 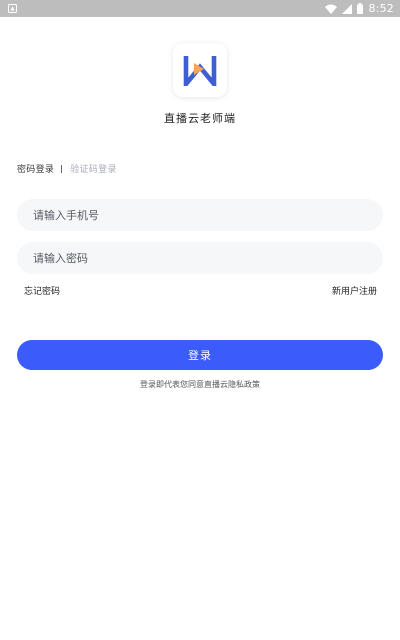 What do you see at coordinates (200, 8) in the screenshot?
I see `status-bar: 8:52` at bounding box center [200, 8].